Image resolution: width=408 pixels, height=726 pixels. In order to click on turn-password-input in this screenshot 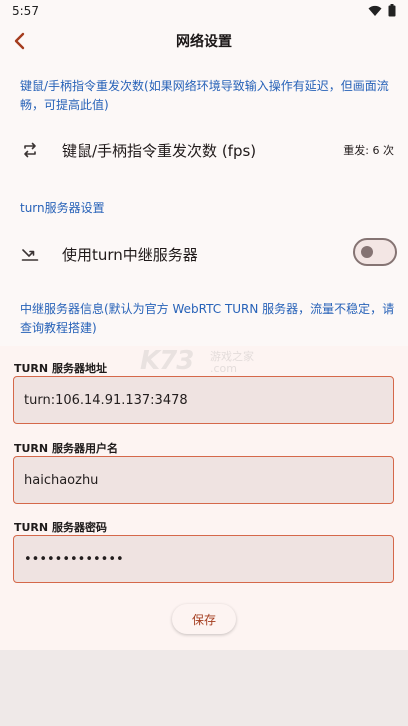, I will do `click(204, 559)`.